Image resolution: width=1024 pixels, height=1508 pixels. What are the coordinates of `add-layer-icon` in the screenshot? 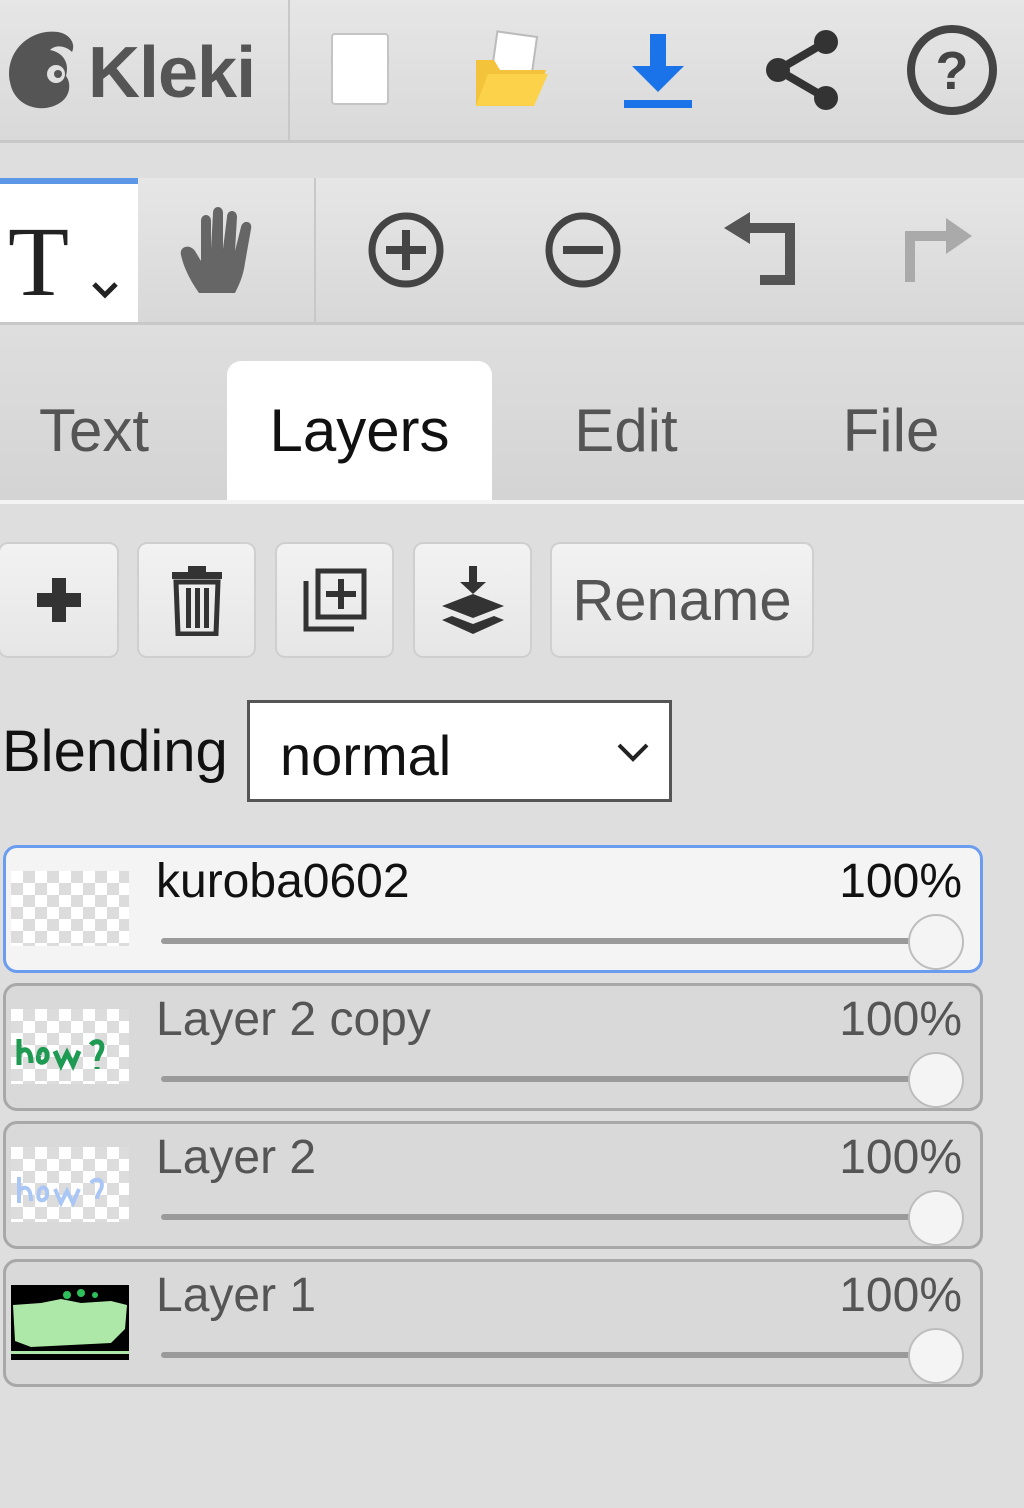 It's located at (58, 600).